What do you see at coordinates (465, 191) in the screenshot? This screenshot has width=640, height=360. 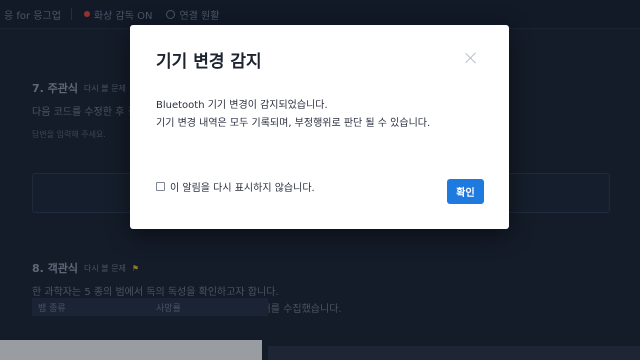 I see `confirm-button: 확인` at bounding box center [465, 191].